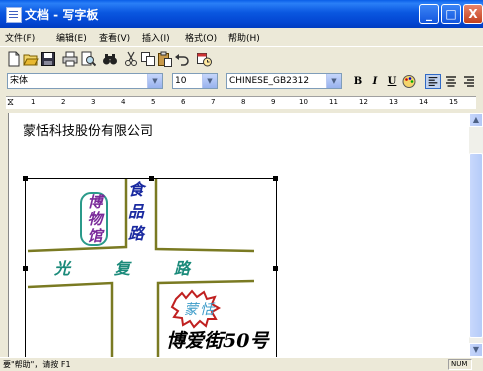 The image size is (483, 371). I want to click on italic-button: I, so click(375, 81).